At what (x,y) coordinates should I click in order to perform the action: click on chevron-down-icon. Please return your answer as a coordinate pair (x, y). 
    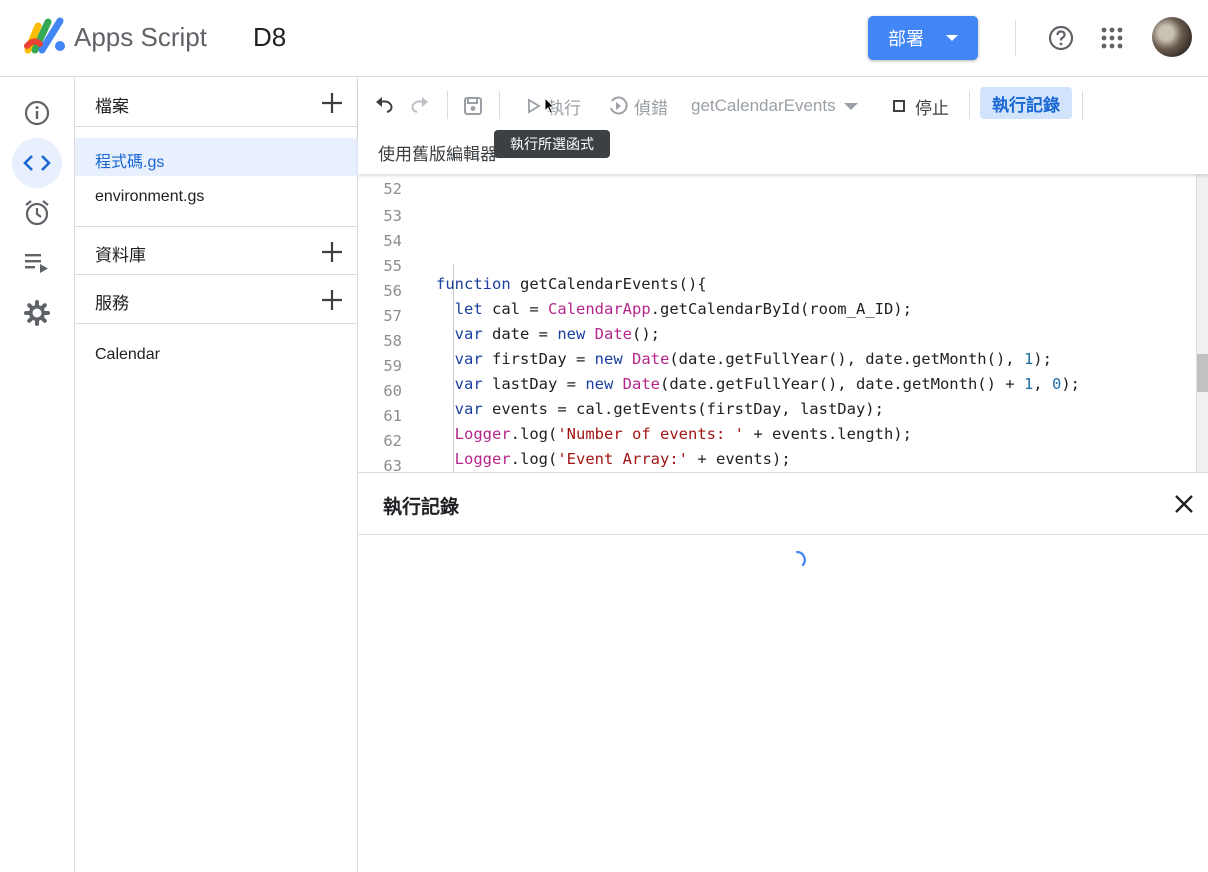
    Looking at the image, I should click on (850, 106).